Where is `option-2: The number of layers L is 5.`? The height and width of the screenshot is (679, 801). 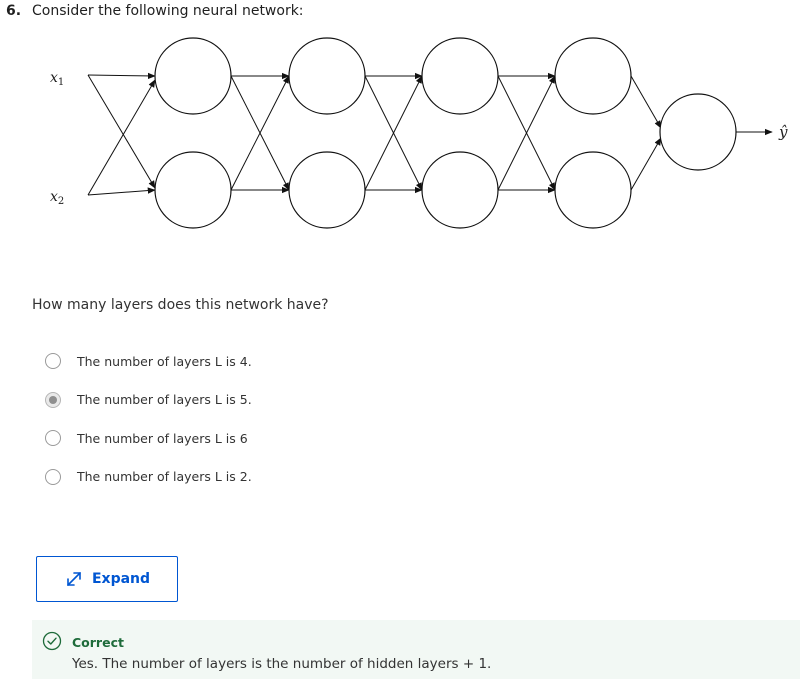
option-2: The number of layers L is 5. is located at coordinates (148, 400).